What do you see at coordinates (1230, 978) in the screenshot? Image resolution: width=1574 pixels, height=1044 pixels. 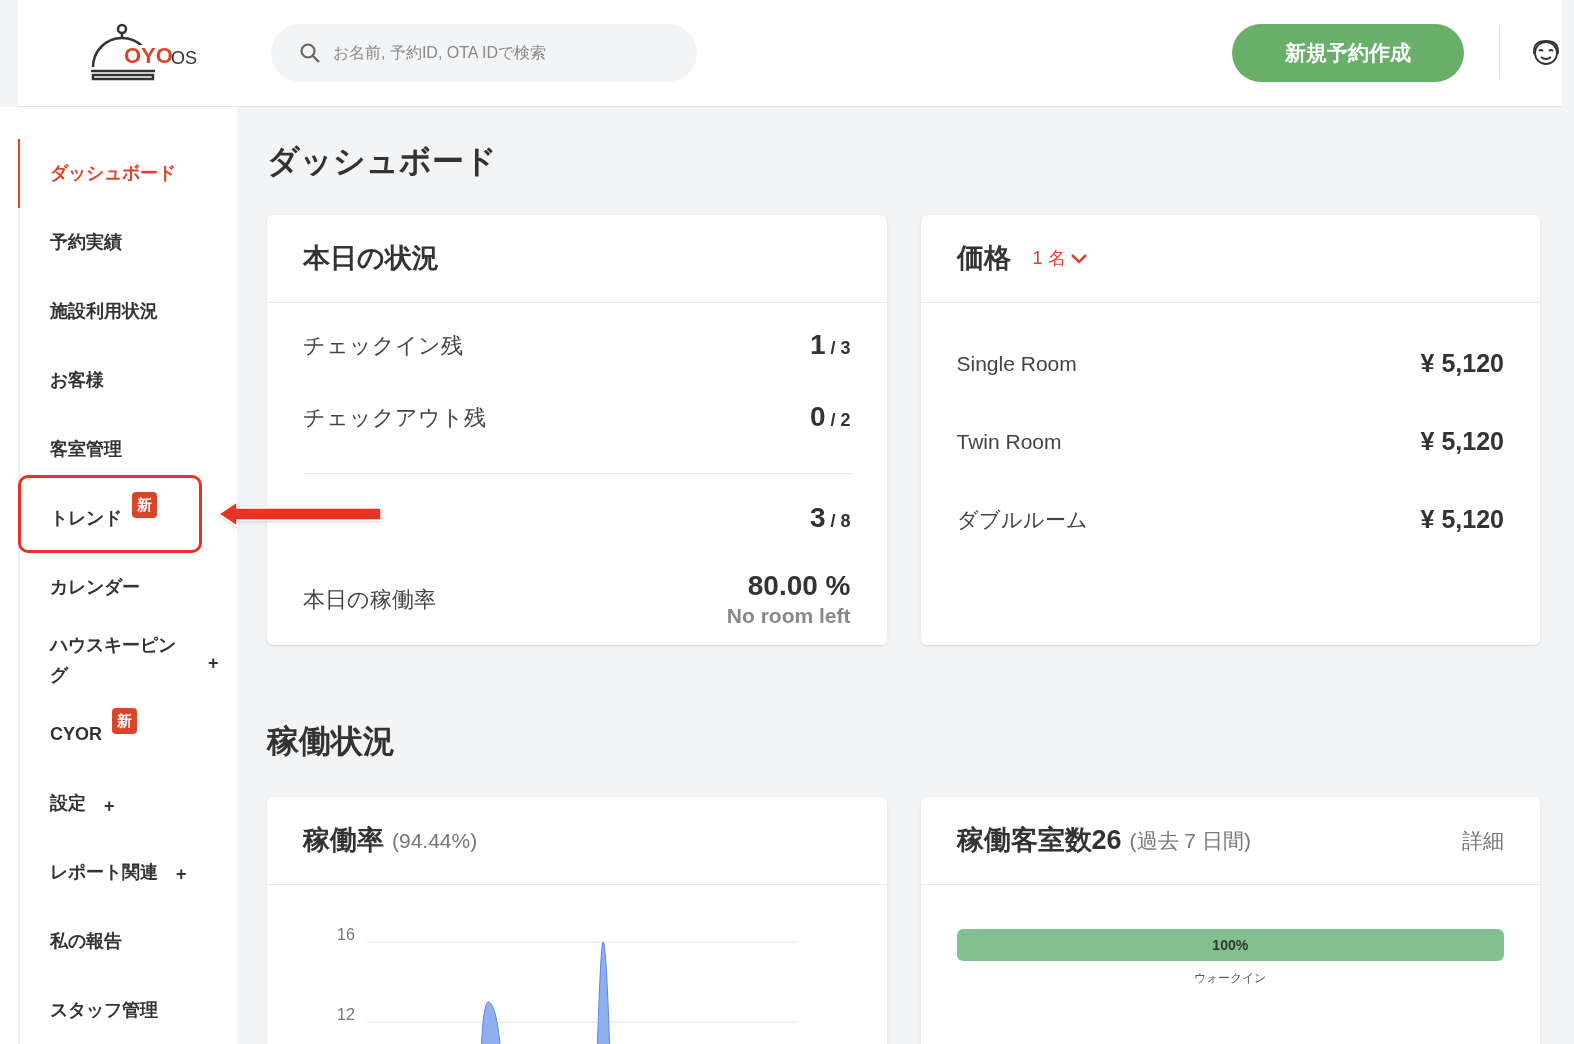 I see `progress-caption: ウォークイン` at bounding box center [1230, 978].